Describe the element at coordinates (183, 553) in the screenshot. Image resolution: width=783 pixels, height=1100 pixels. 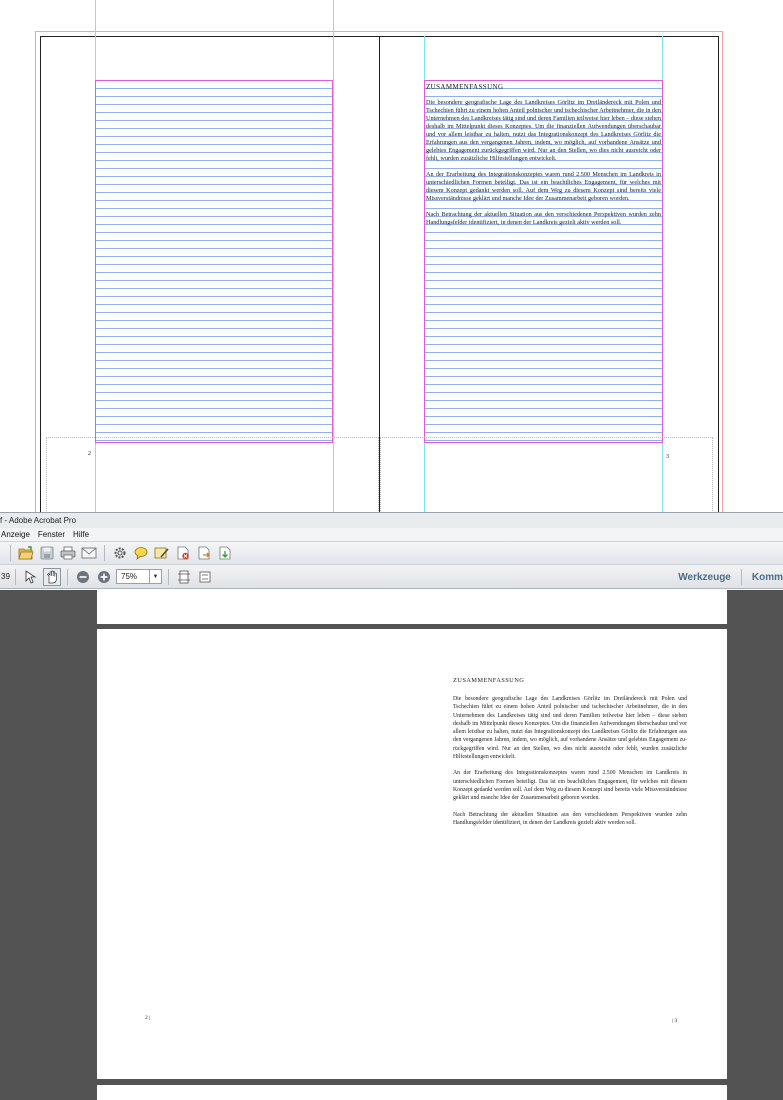
I see `pdf-delete-icon` at that location.